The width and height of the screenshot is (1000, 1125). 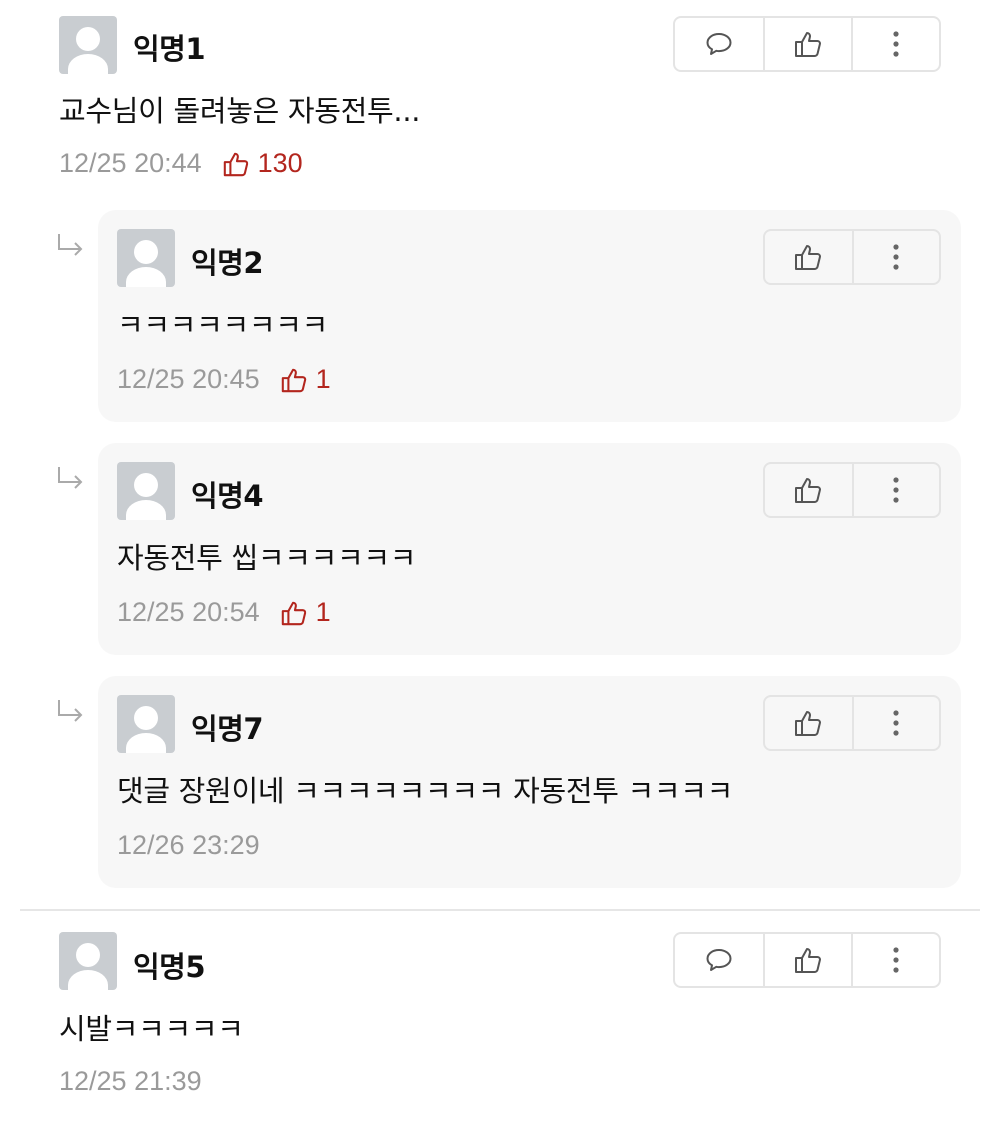 I want to click on comment-text: 시발ㅋㅋㅋㅋㅋ, so click(x=151, y=1029).